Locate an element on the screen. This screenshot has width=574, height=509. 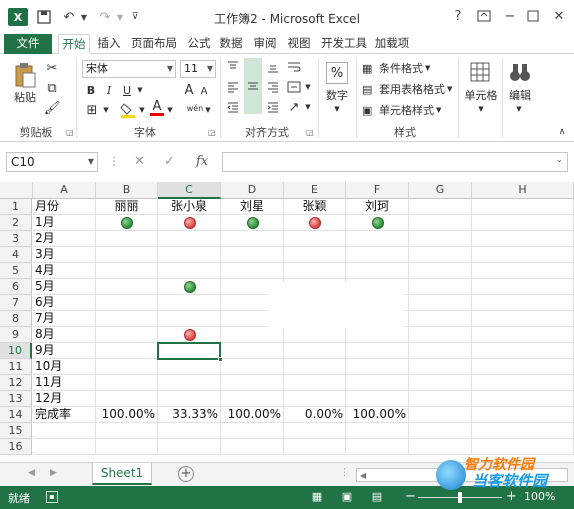
new-sheet-button: + is located at coordinates (186, 474).